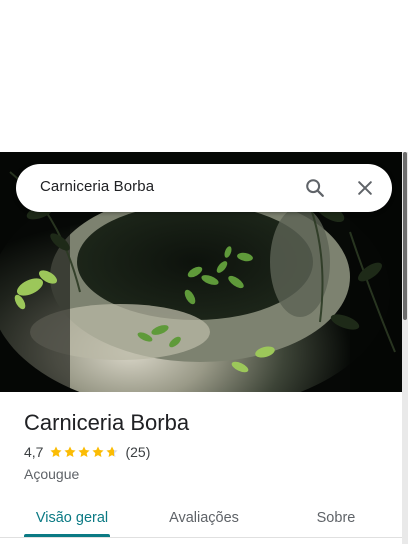  I want to click on search-icon, so click(315, 188).